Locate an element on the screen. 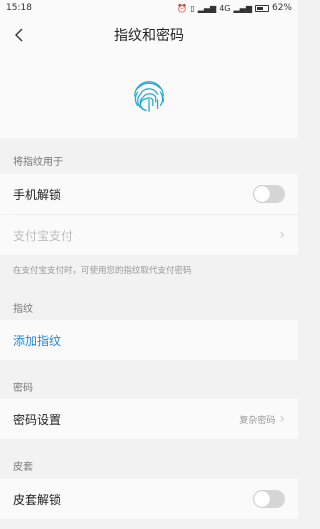 This screenshot has height=529, width=320. alipay-label: 支付宝支付 is located at coordinates (43, 235).